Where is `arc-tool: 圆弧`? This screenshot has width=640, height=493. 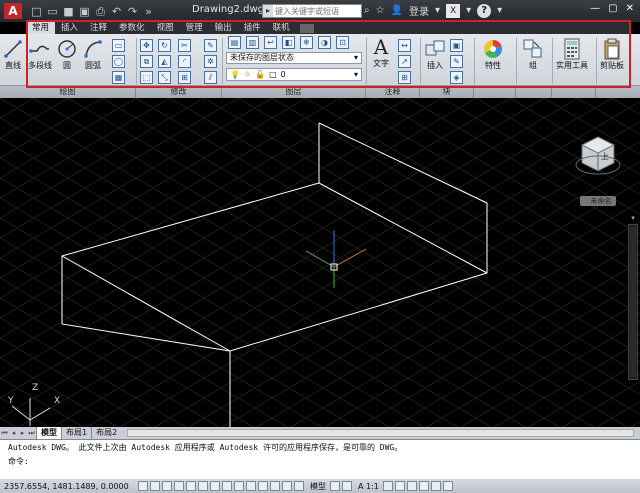 arc-tool: 圆弧 is located at coordinates (93, 54).